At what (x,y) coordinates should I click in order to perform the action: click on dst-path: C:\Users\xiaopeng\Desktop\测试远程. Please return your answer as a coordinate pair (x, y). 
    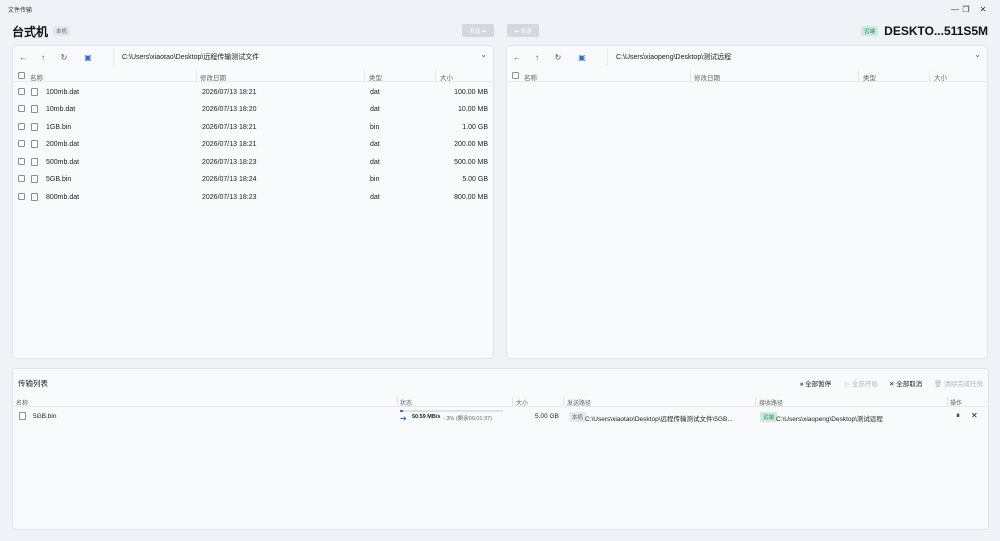
    Looking at the image, I should click on (829, 419).